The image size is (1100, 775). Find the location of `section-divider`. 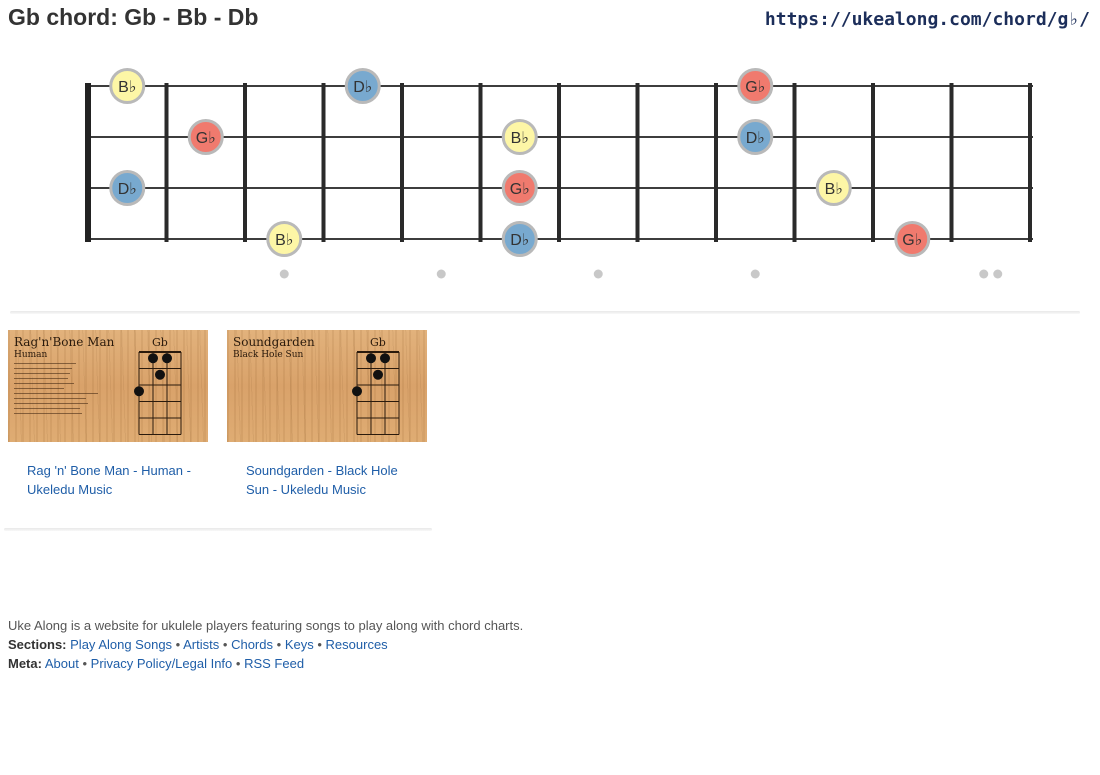

section-divider is located at coordinates (545, 312).